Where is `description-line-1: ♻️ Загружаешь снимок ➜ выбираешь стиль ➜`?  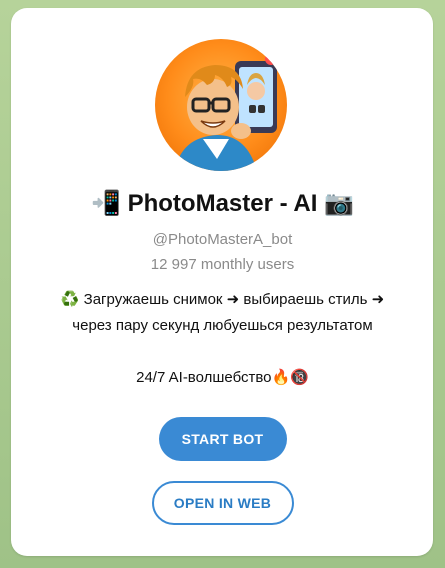 description-line-1: ♻️ Загружаешь снимок ➜ выбираешь стиль ➜ is located at coordinates (222, 299).